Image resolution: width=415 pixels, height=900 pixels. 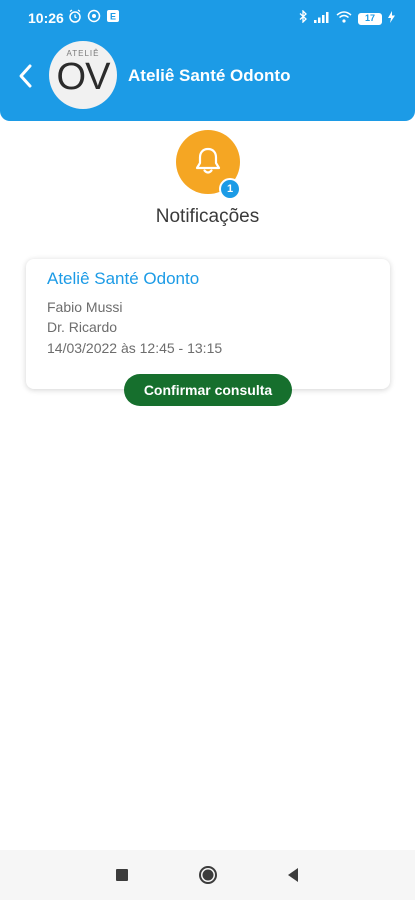 I want to click on whatsapp-icon, so click(x=94, y=16).